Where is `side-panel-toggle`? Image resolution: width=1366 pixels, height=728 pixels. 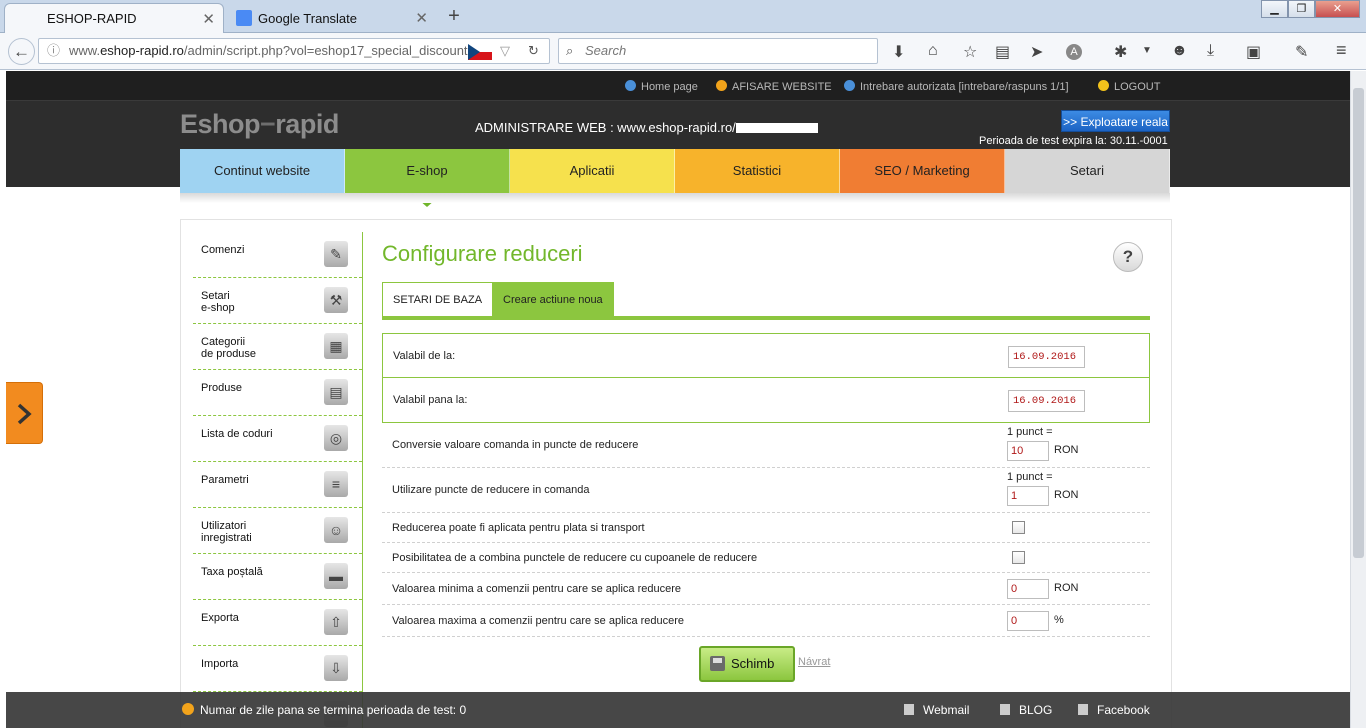 side-panel-toggle is located at coordinates (24, 413).